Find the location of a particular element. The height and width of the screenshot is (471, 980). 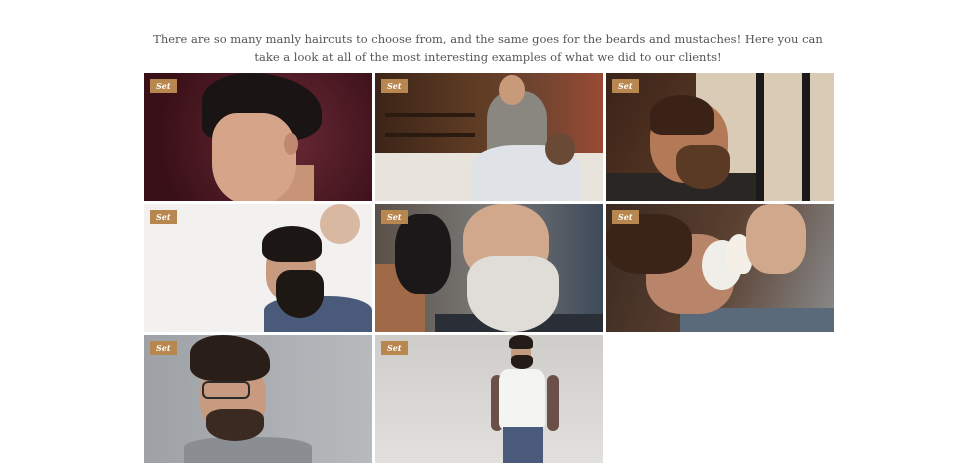

bearded-man-haircut-photo is located at coordinates (258, 268).